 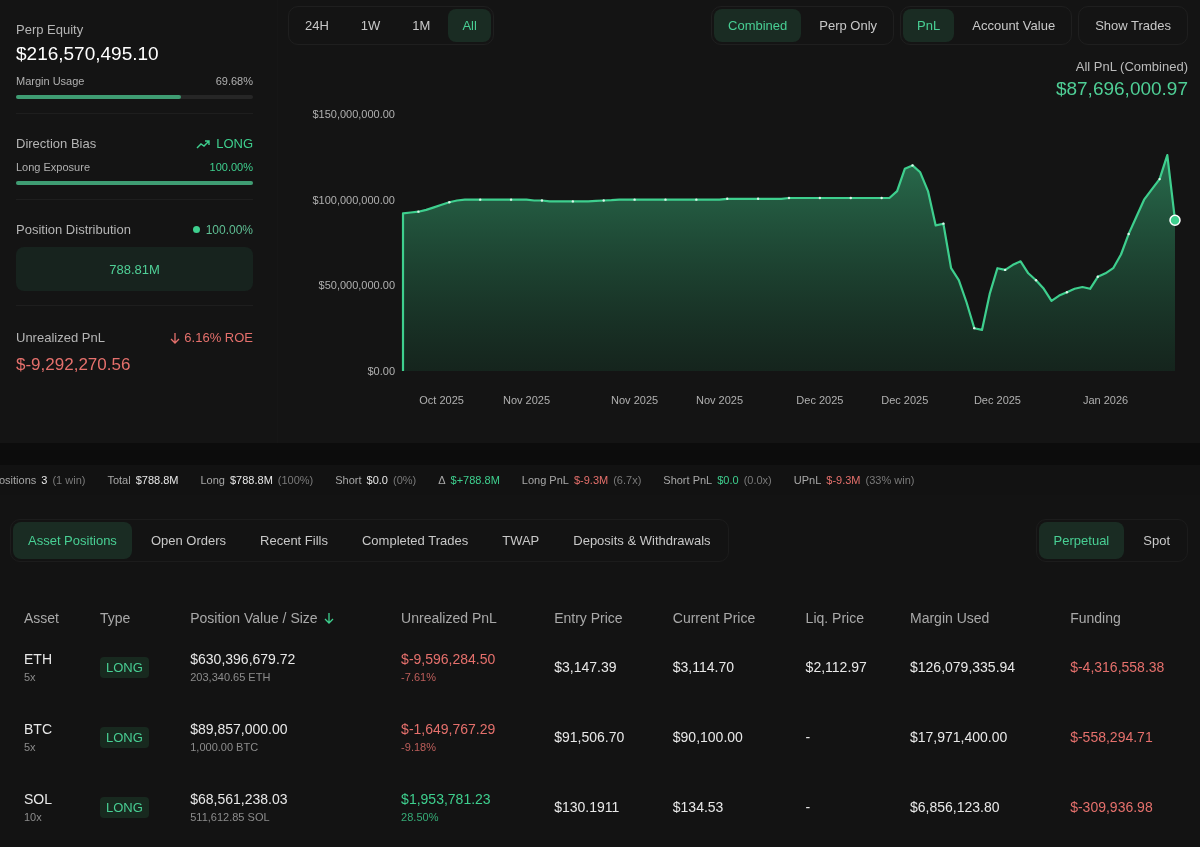 What do you see at coordinates (1095, 618) in the screenshot?
I see `column-header: Funding` at bounding box center [1095, 618].